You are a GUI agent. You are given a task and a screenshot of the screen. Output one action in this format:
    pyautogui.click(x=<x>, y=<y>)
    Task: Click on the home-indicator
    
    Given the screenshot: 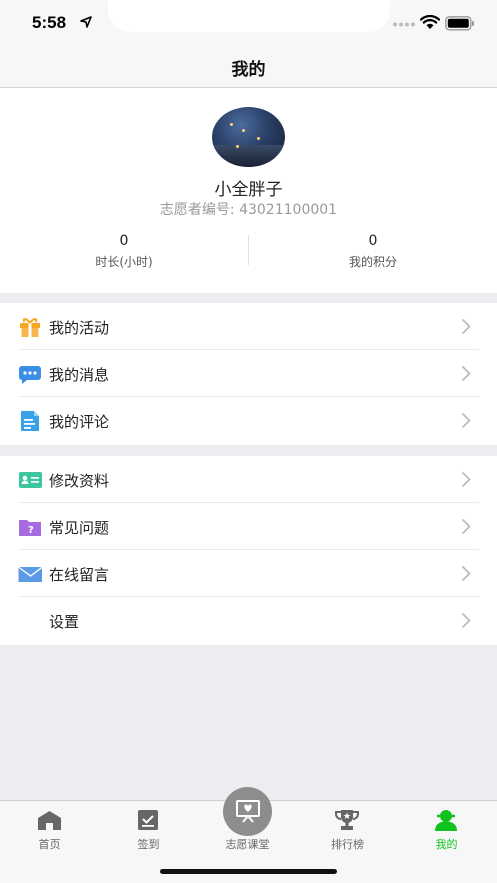 What is the action you would take?
    pyautogui.click(x=248, y=871)
    